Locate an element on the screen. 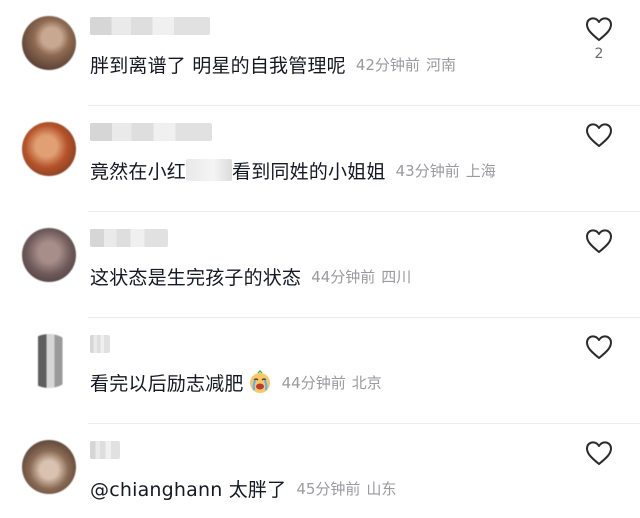 The height and width of the screenshot is (518, 640). comment-meta: 45分钟前 山东 is located at coordinates (346, 488).